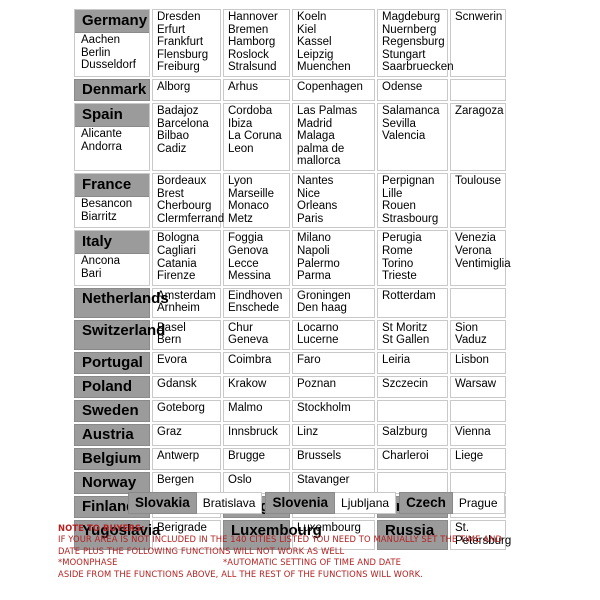 The width and height of the screenshot is (600, 600). What do you see at coordinates (256, 200) in the screenshot?
I see `city-cell: Lyon Marseille Monaco Metz` at bounding box center [256, 200].